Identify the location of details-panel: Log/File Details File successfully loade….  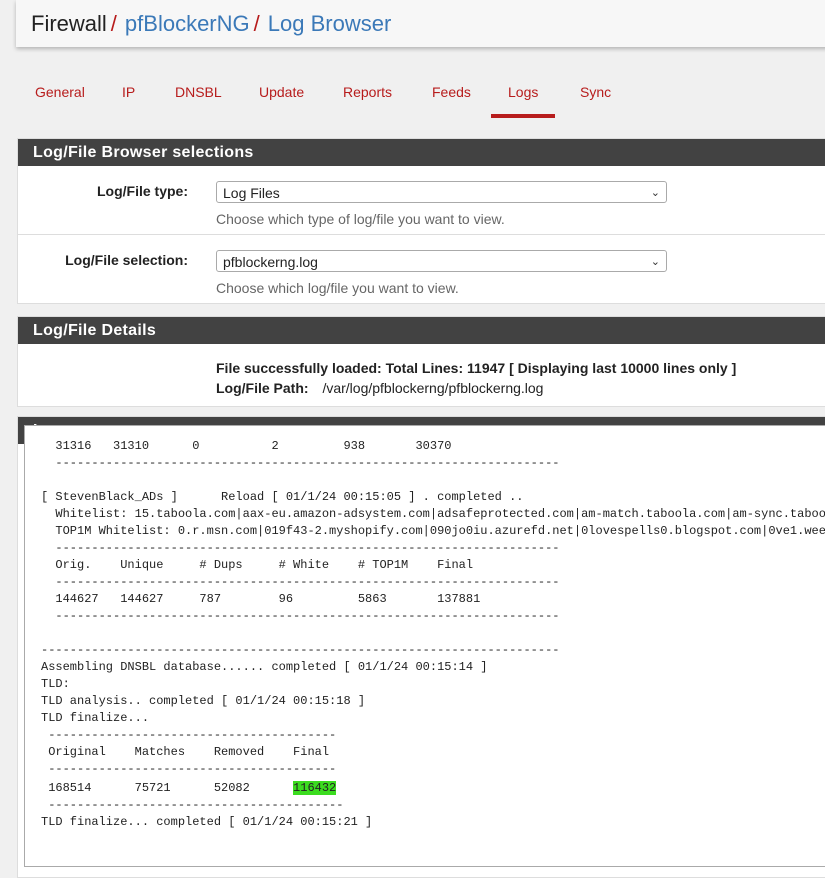
(421, 361).